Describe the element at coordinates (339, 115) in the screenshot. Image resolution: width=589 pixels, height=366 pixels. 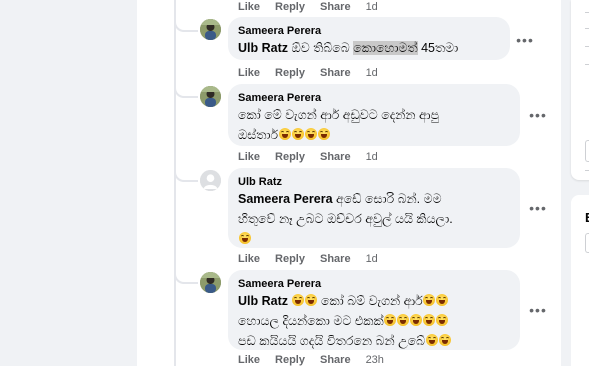
I see `comment-text-line: කෝ මේ වැගන් ආර් අඩුවට දෙන්න ආපු` at that location.